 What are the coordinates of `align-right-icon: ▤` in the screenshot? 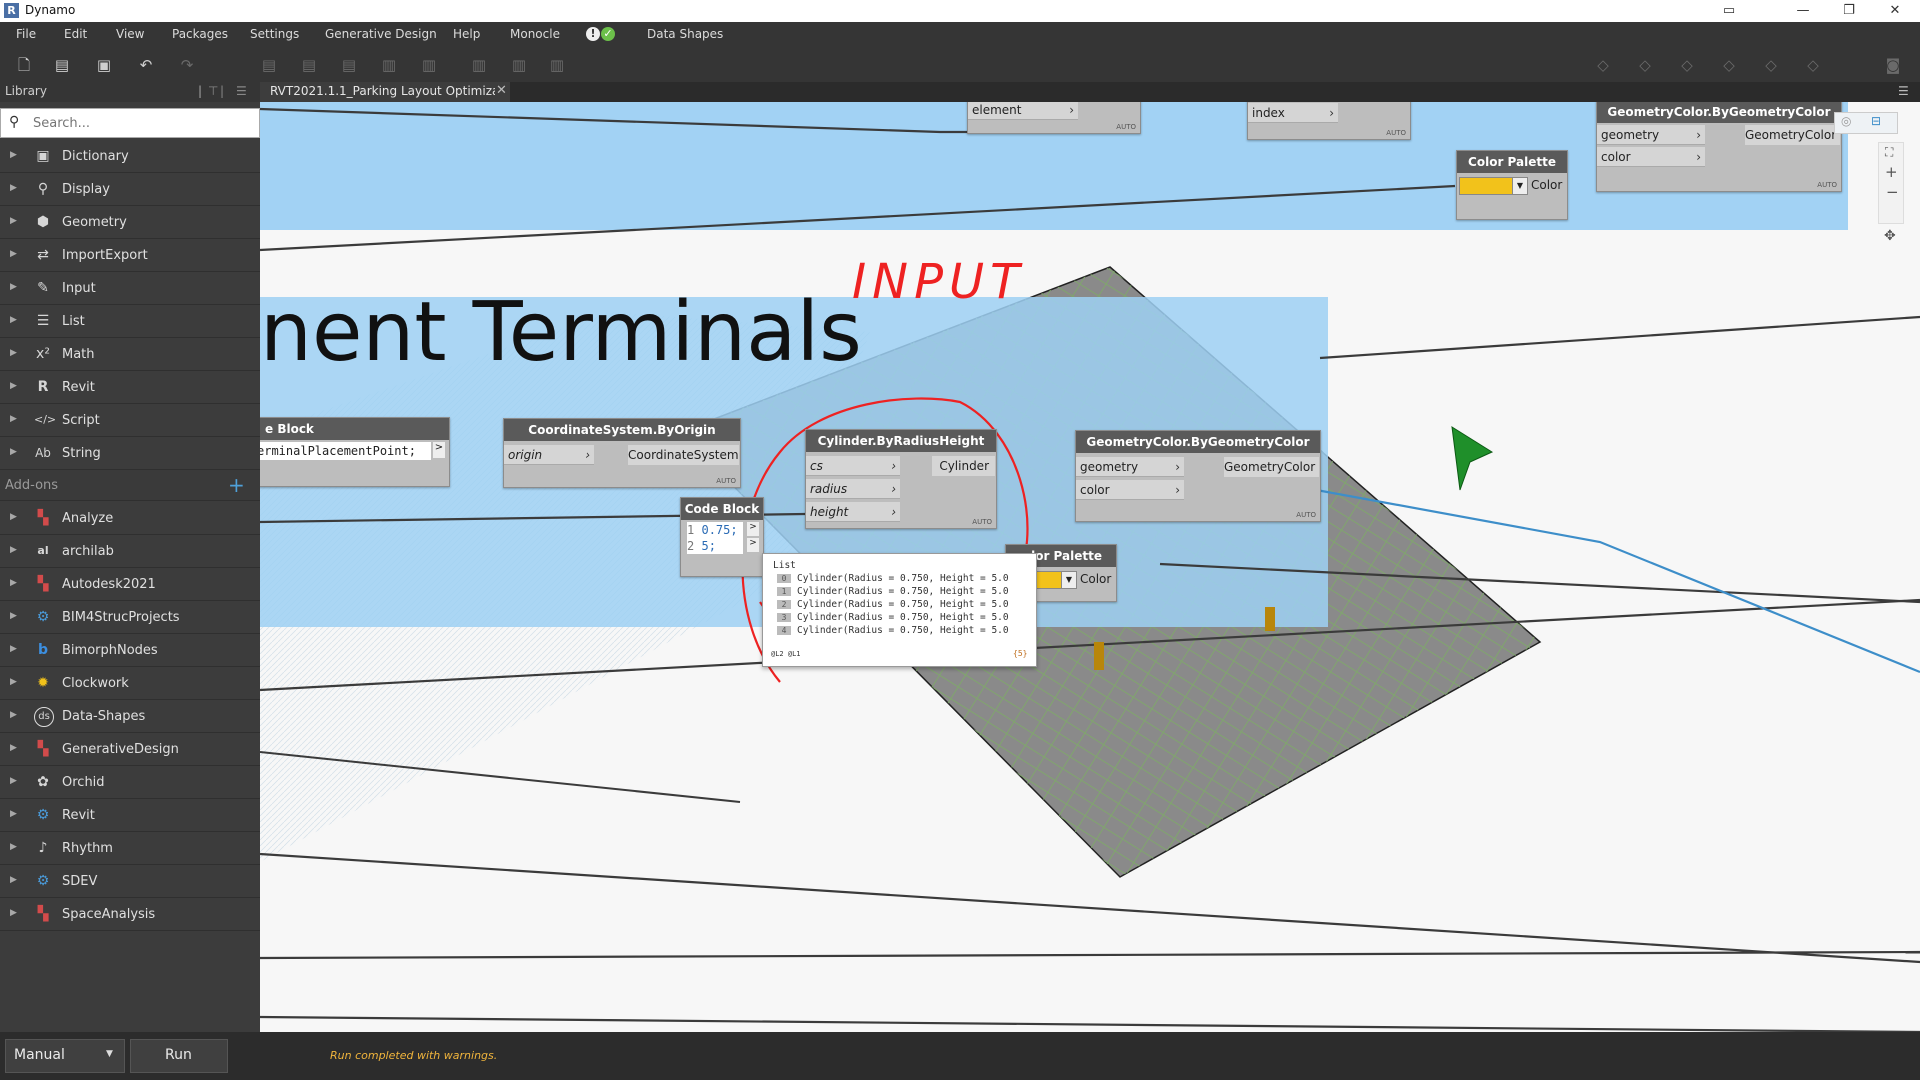 It's located at (349, 65).